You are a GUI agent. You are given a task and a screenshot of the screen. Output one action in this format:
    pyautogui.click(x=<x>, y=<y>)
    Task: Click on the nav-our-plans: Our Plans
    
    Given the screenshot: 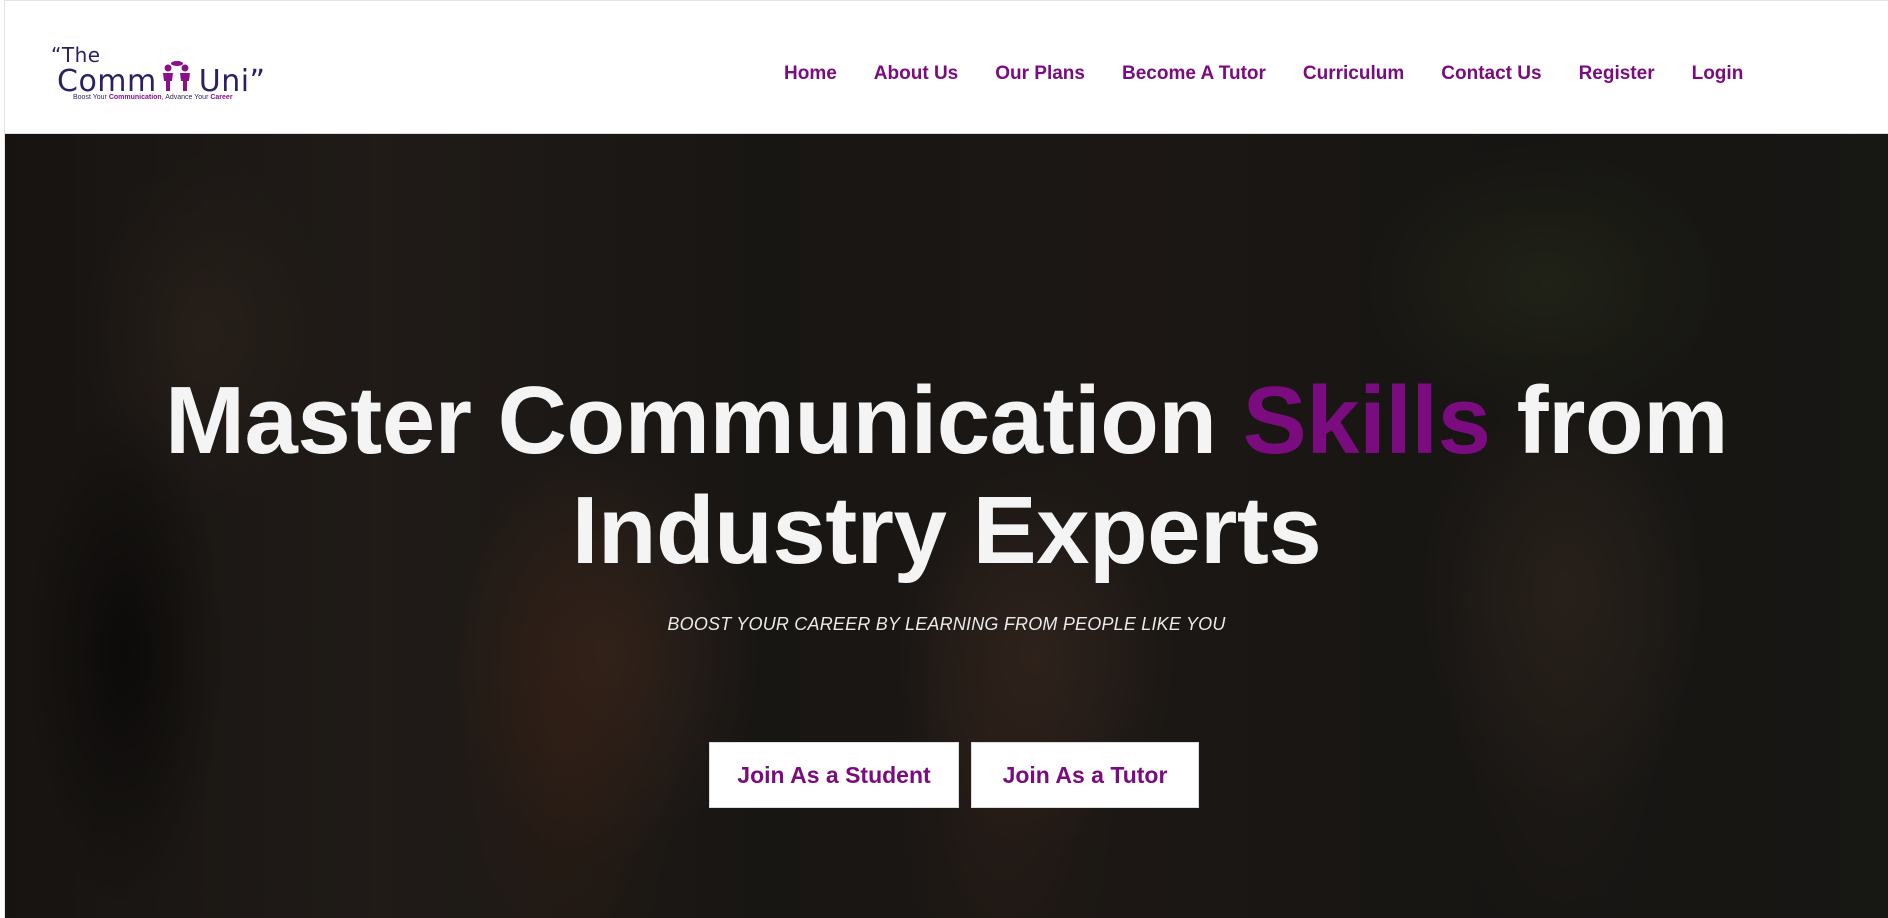 What is the action you would take?
    pyautogui.click(x=1040, y=74)
    